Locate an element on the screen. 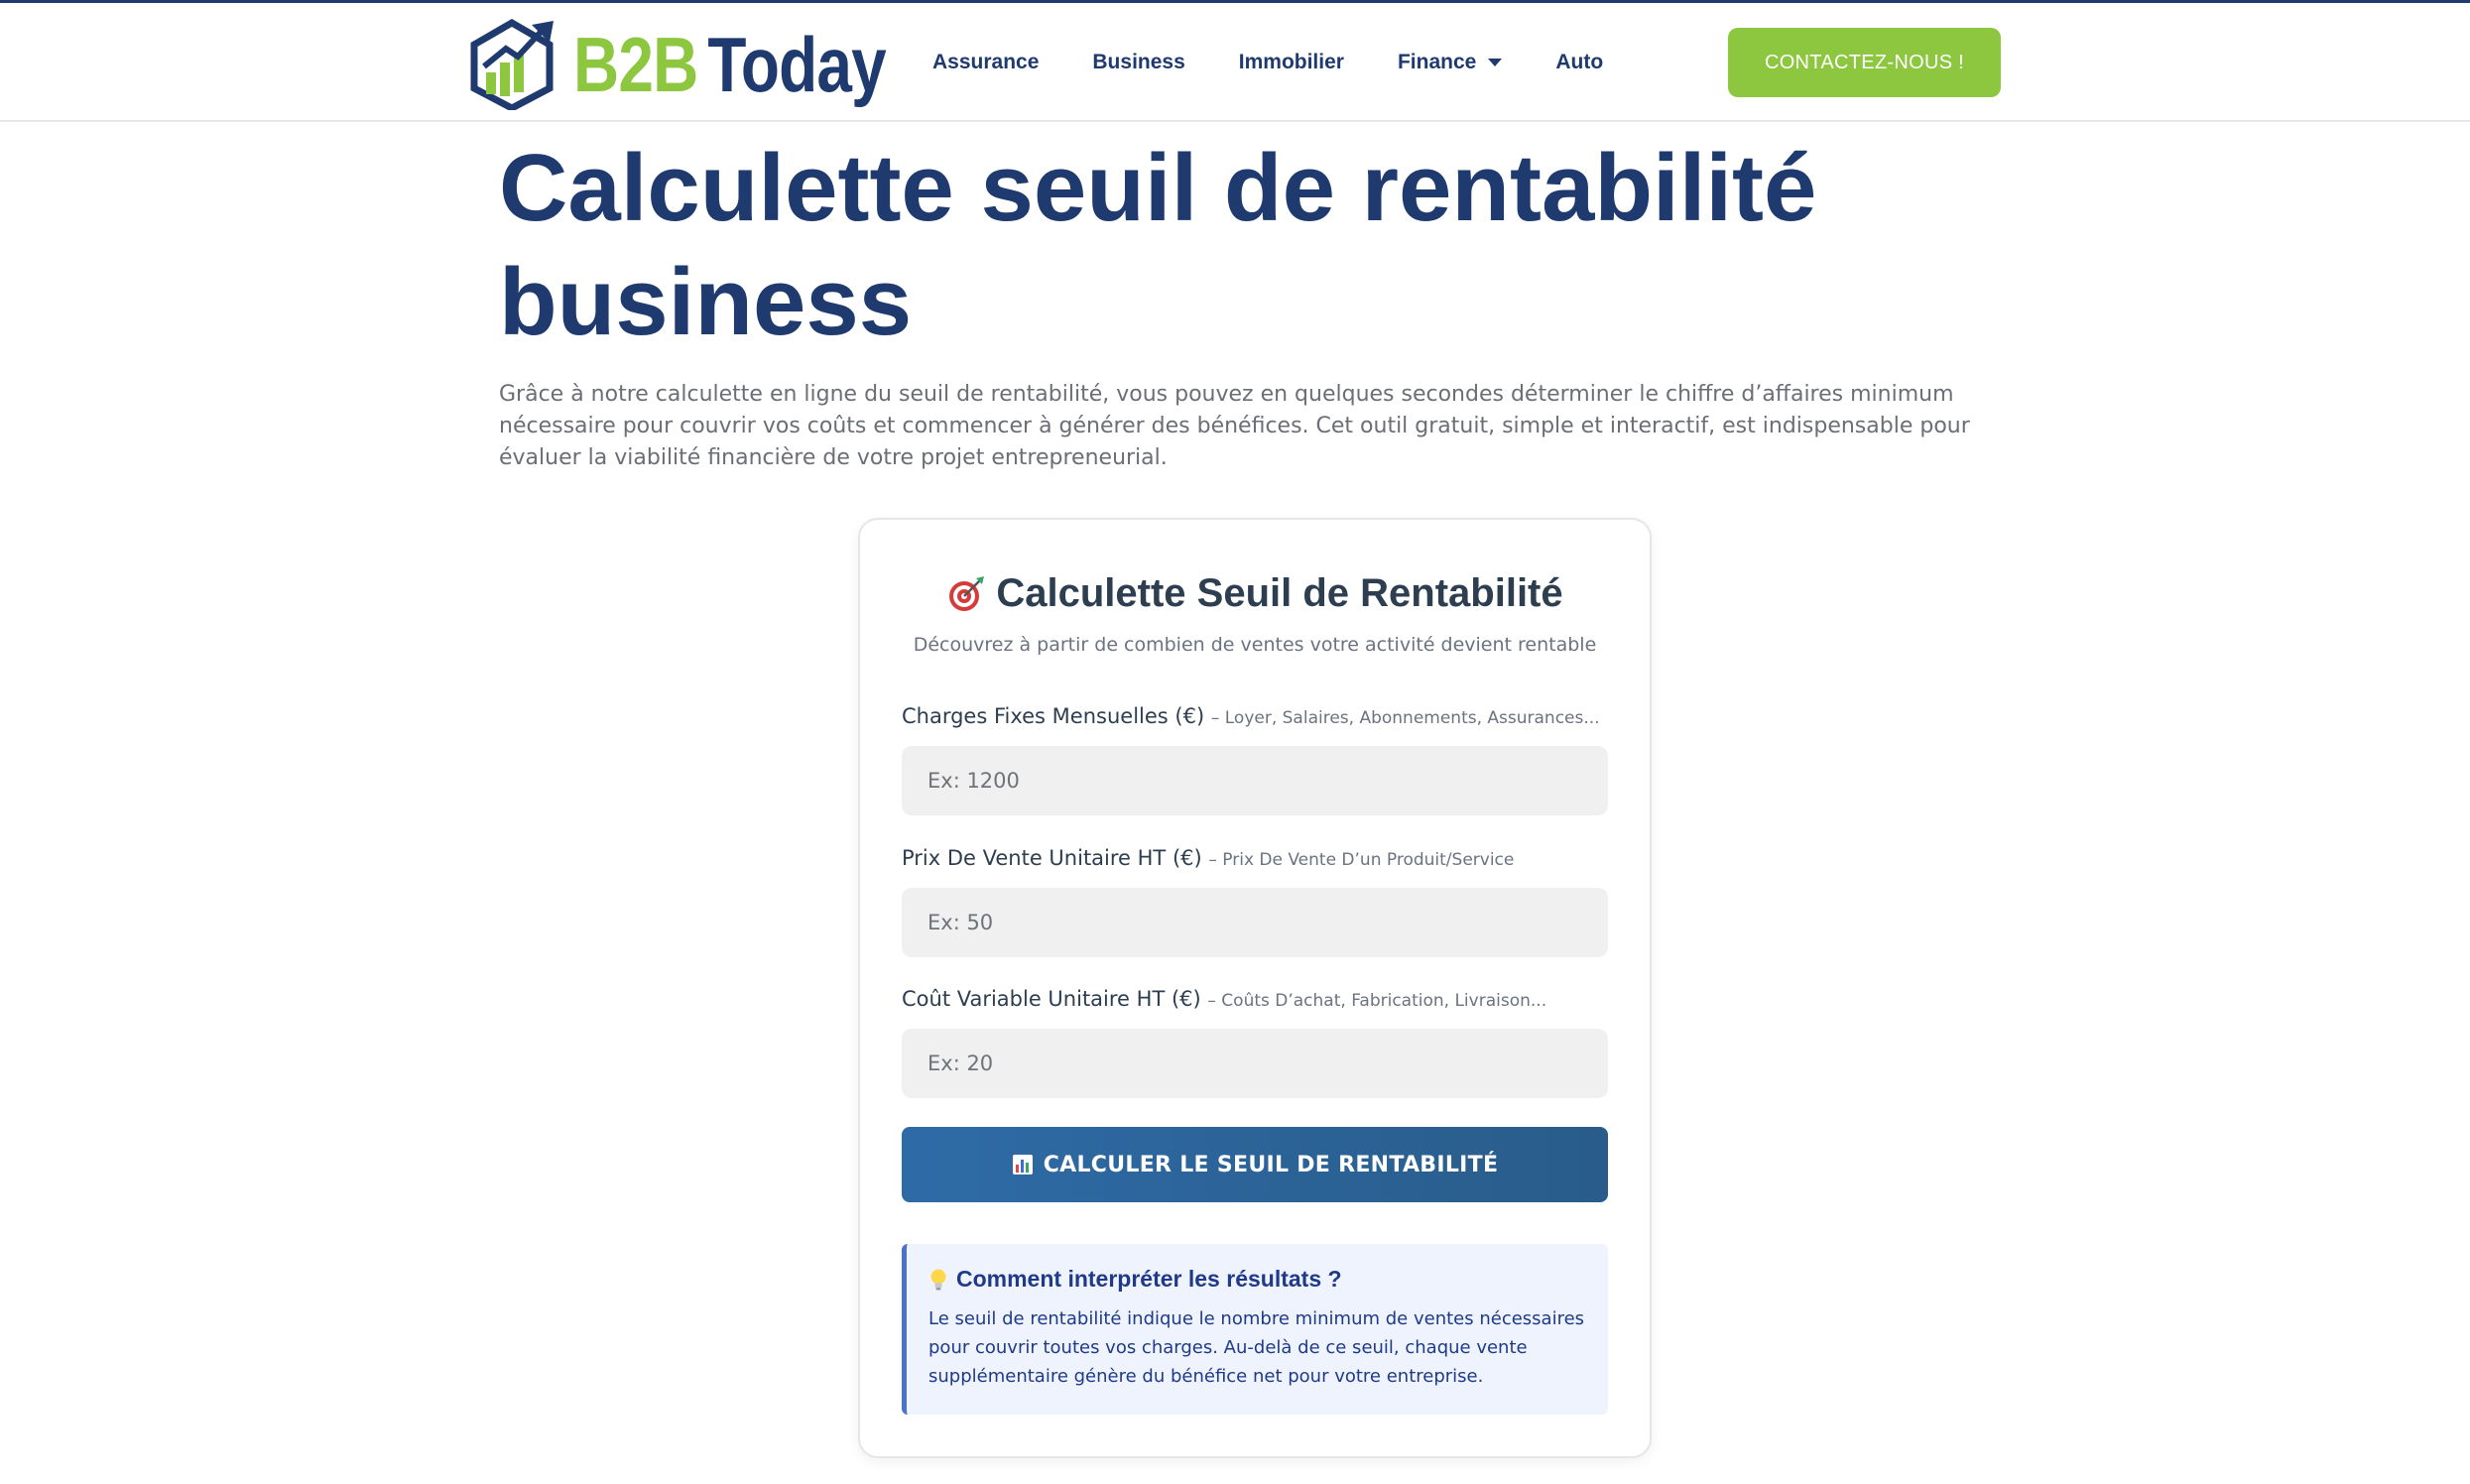  nav-item-auto: Auto is located at coordinates (1579, 62).